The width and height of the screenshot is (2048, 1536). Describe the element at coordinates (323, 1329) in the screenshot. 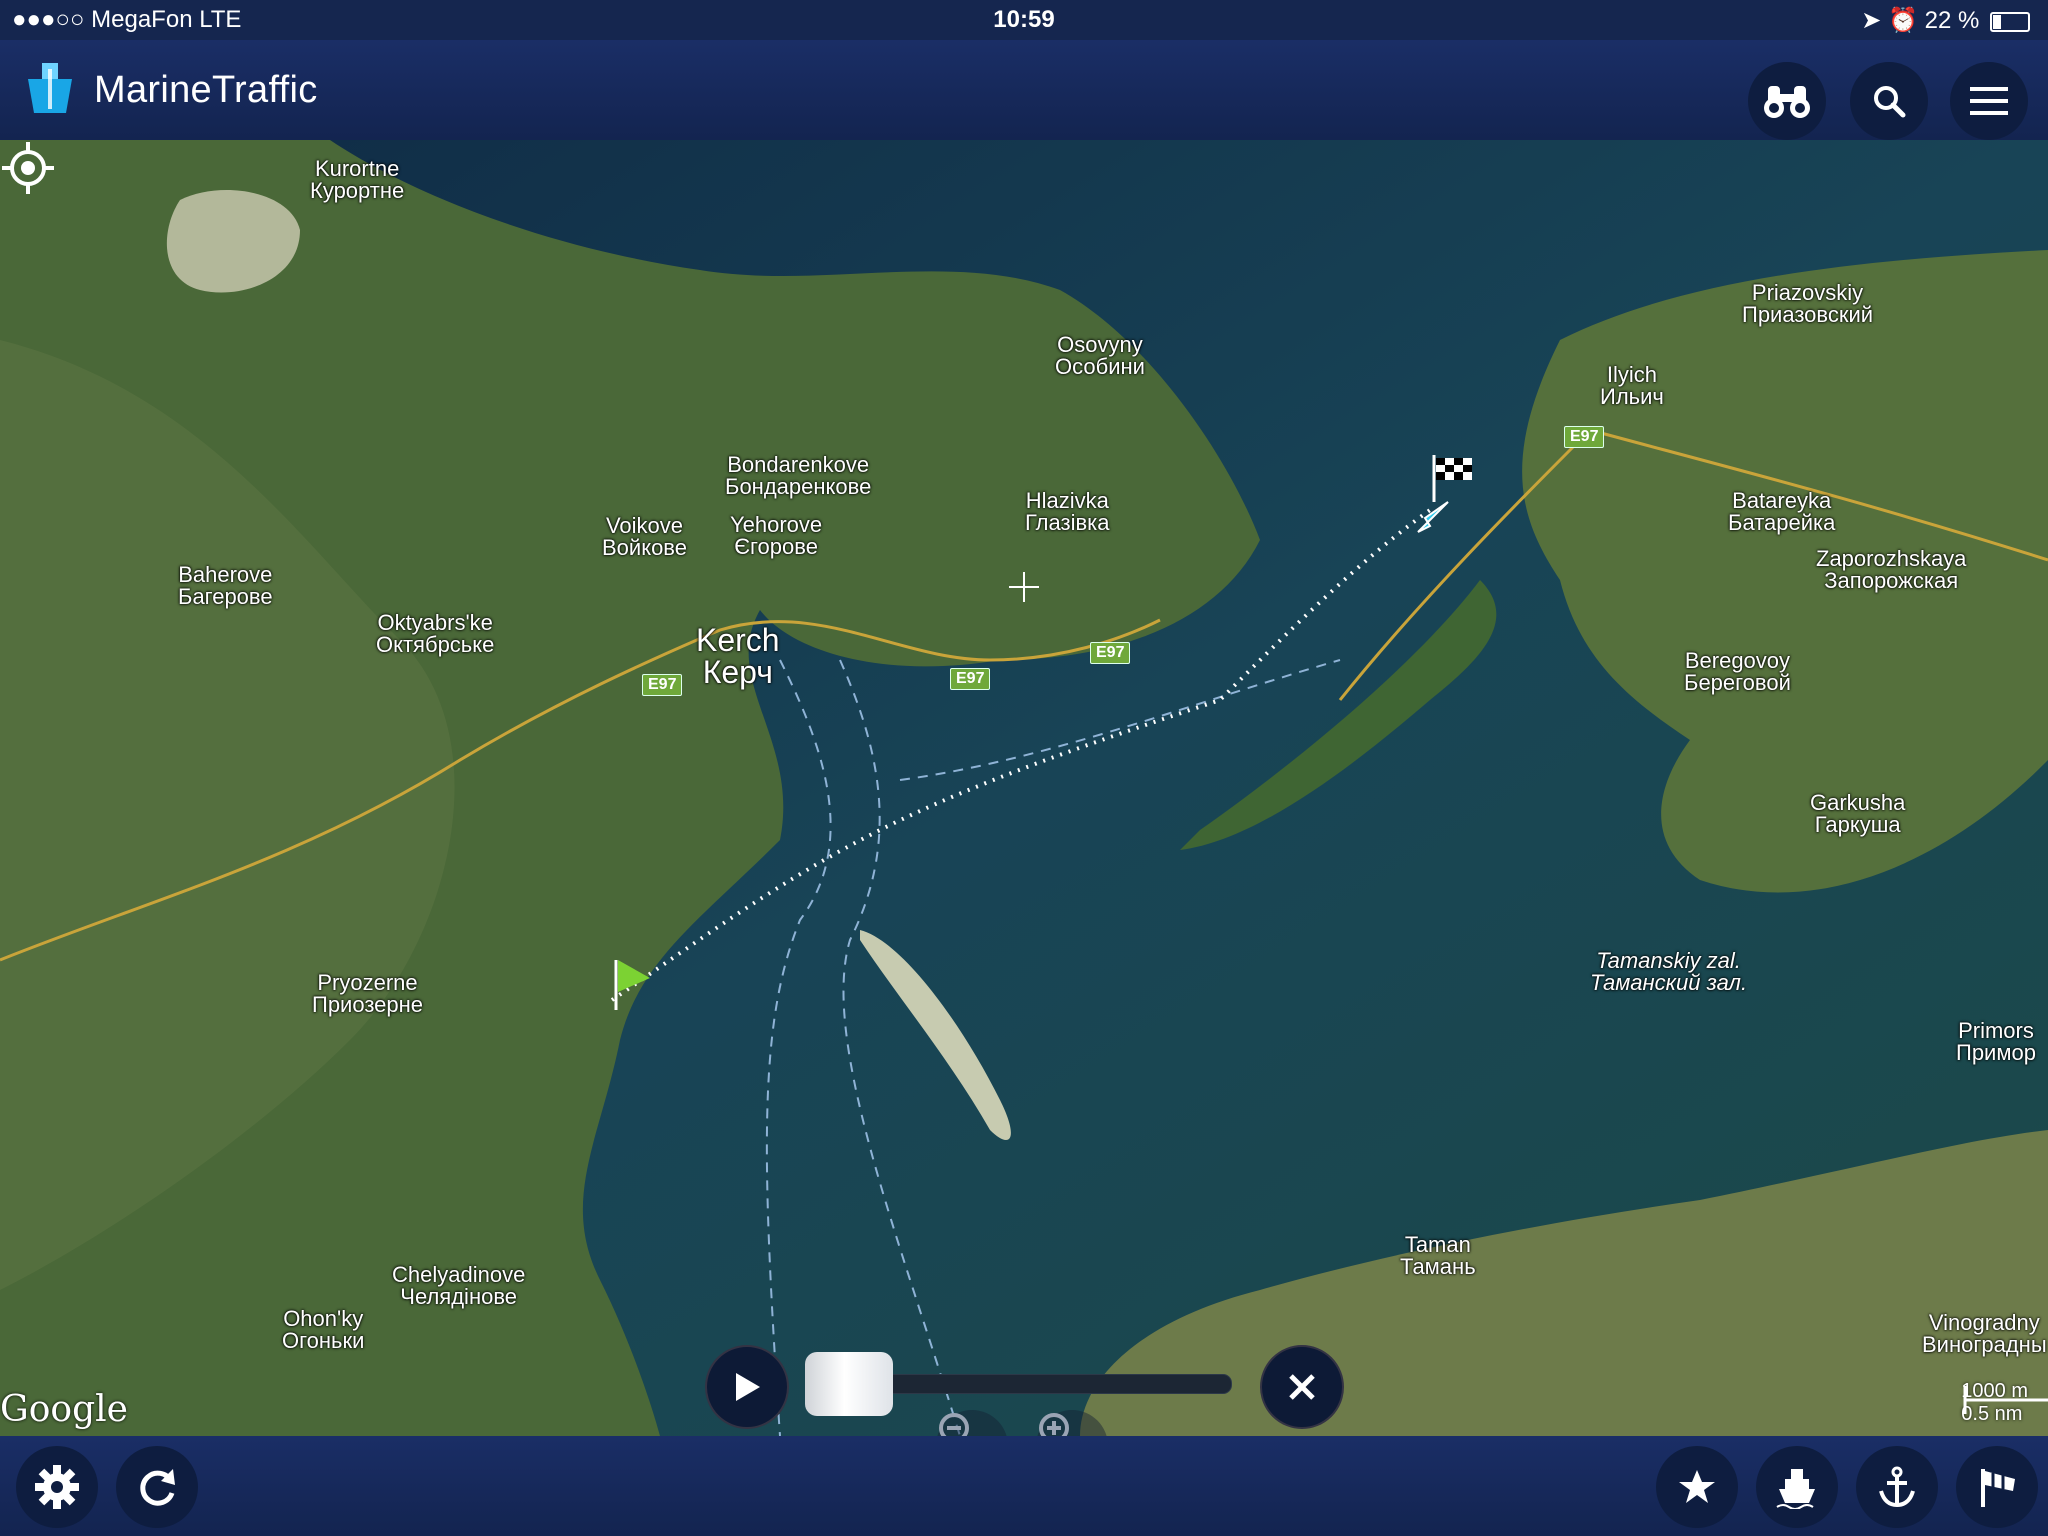

I see `place-label: Ohon'ky Огоньки` at that location.